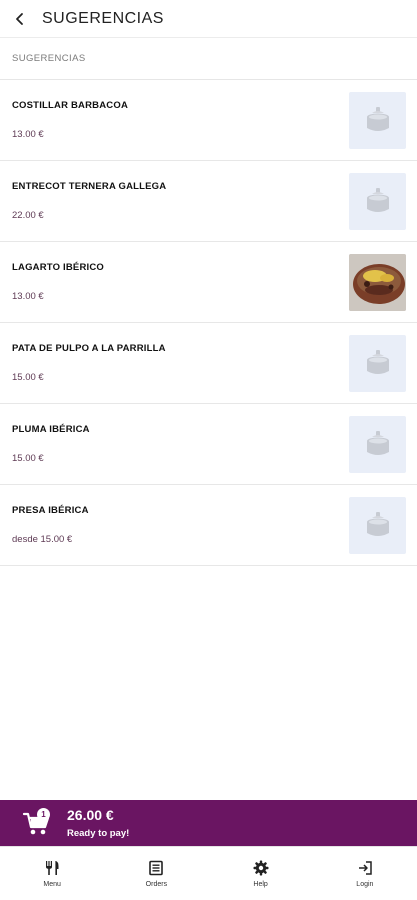  I want to click on gear-icon, so click(261, 868).